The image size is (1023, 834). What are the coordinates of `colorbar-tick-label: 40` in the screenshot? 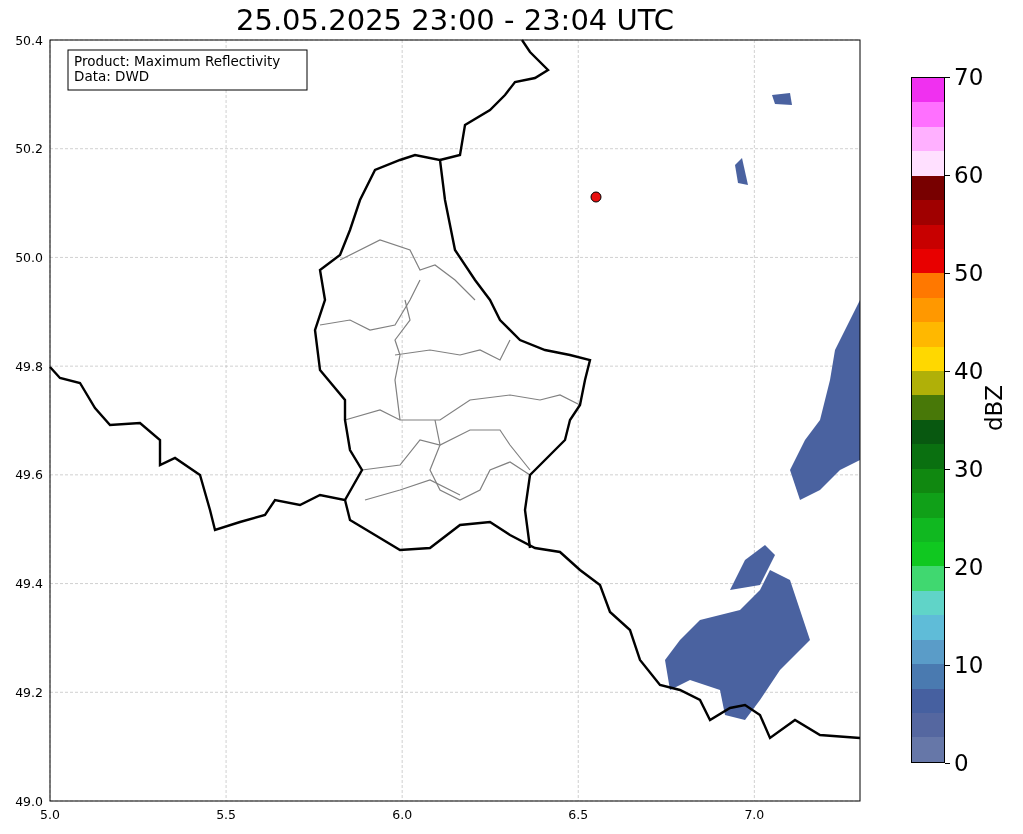 It's located at (964, 371).